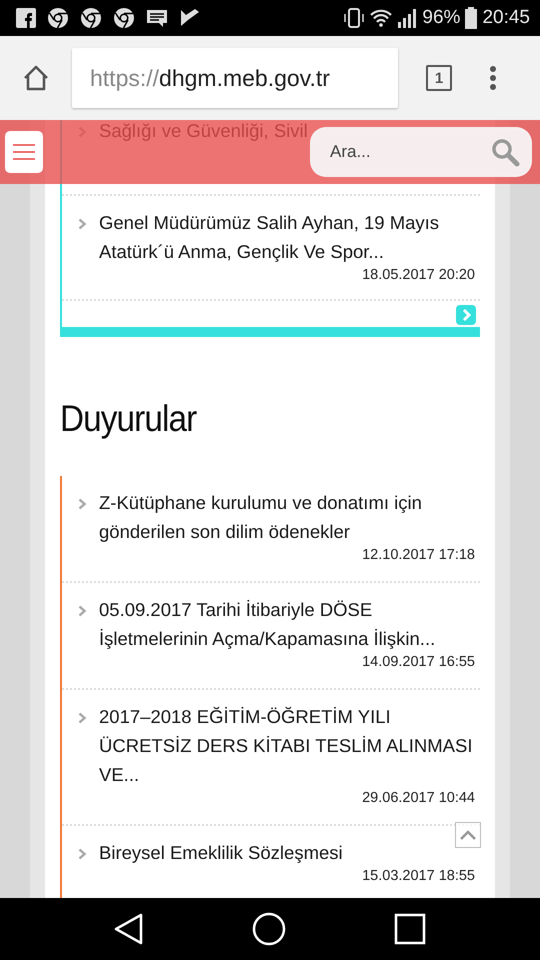 The width and height of the screenshot is (540, 960). I want to click on menu-icon, so click(24, 152).